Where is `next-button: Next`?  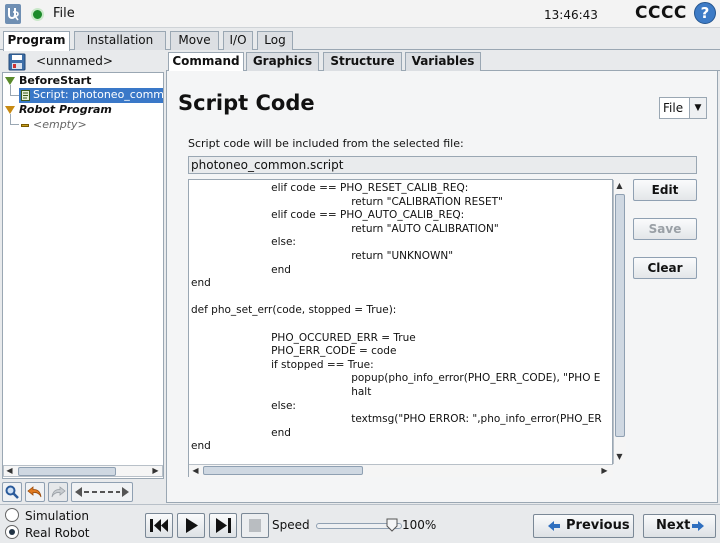
next-button: Next is located at coordinates (679, 526).